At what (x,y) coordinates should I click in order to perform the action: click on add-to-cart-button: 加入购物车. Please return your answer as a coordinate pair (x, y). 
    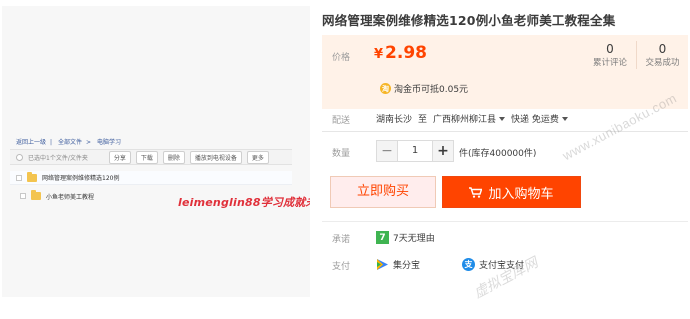
    Looking at the image, I should click on (511, 192).